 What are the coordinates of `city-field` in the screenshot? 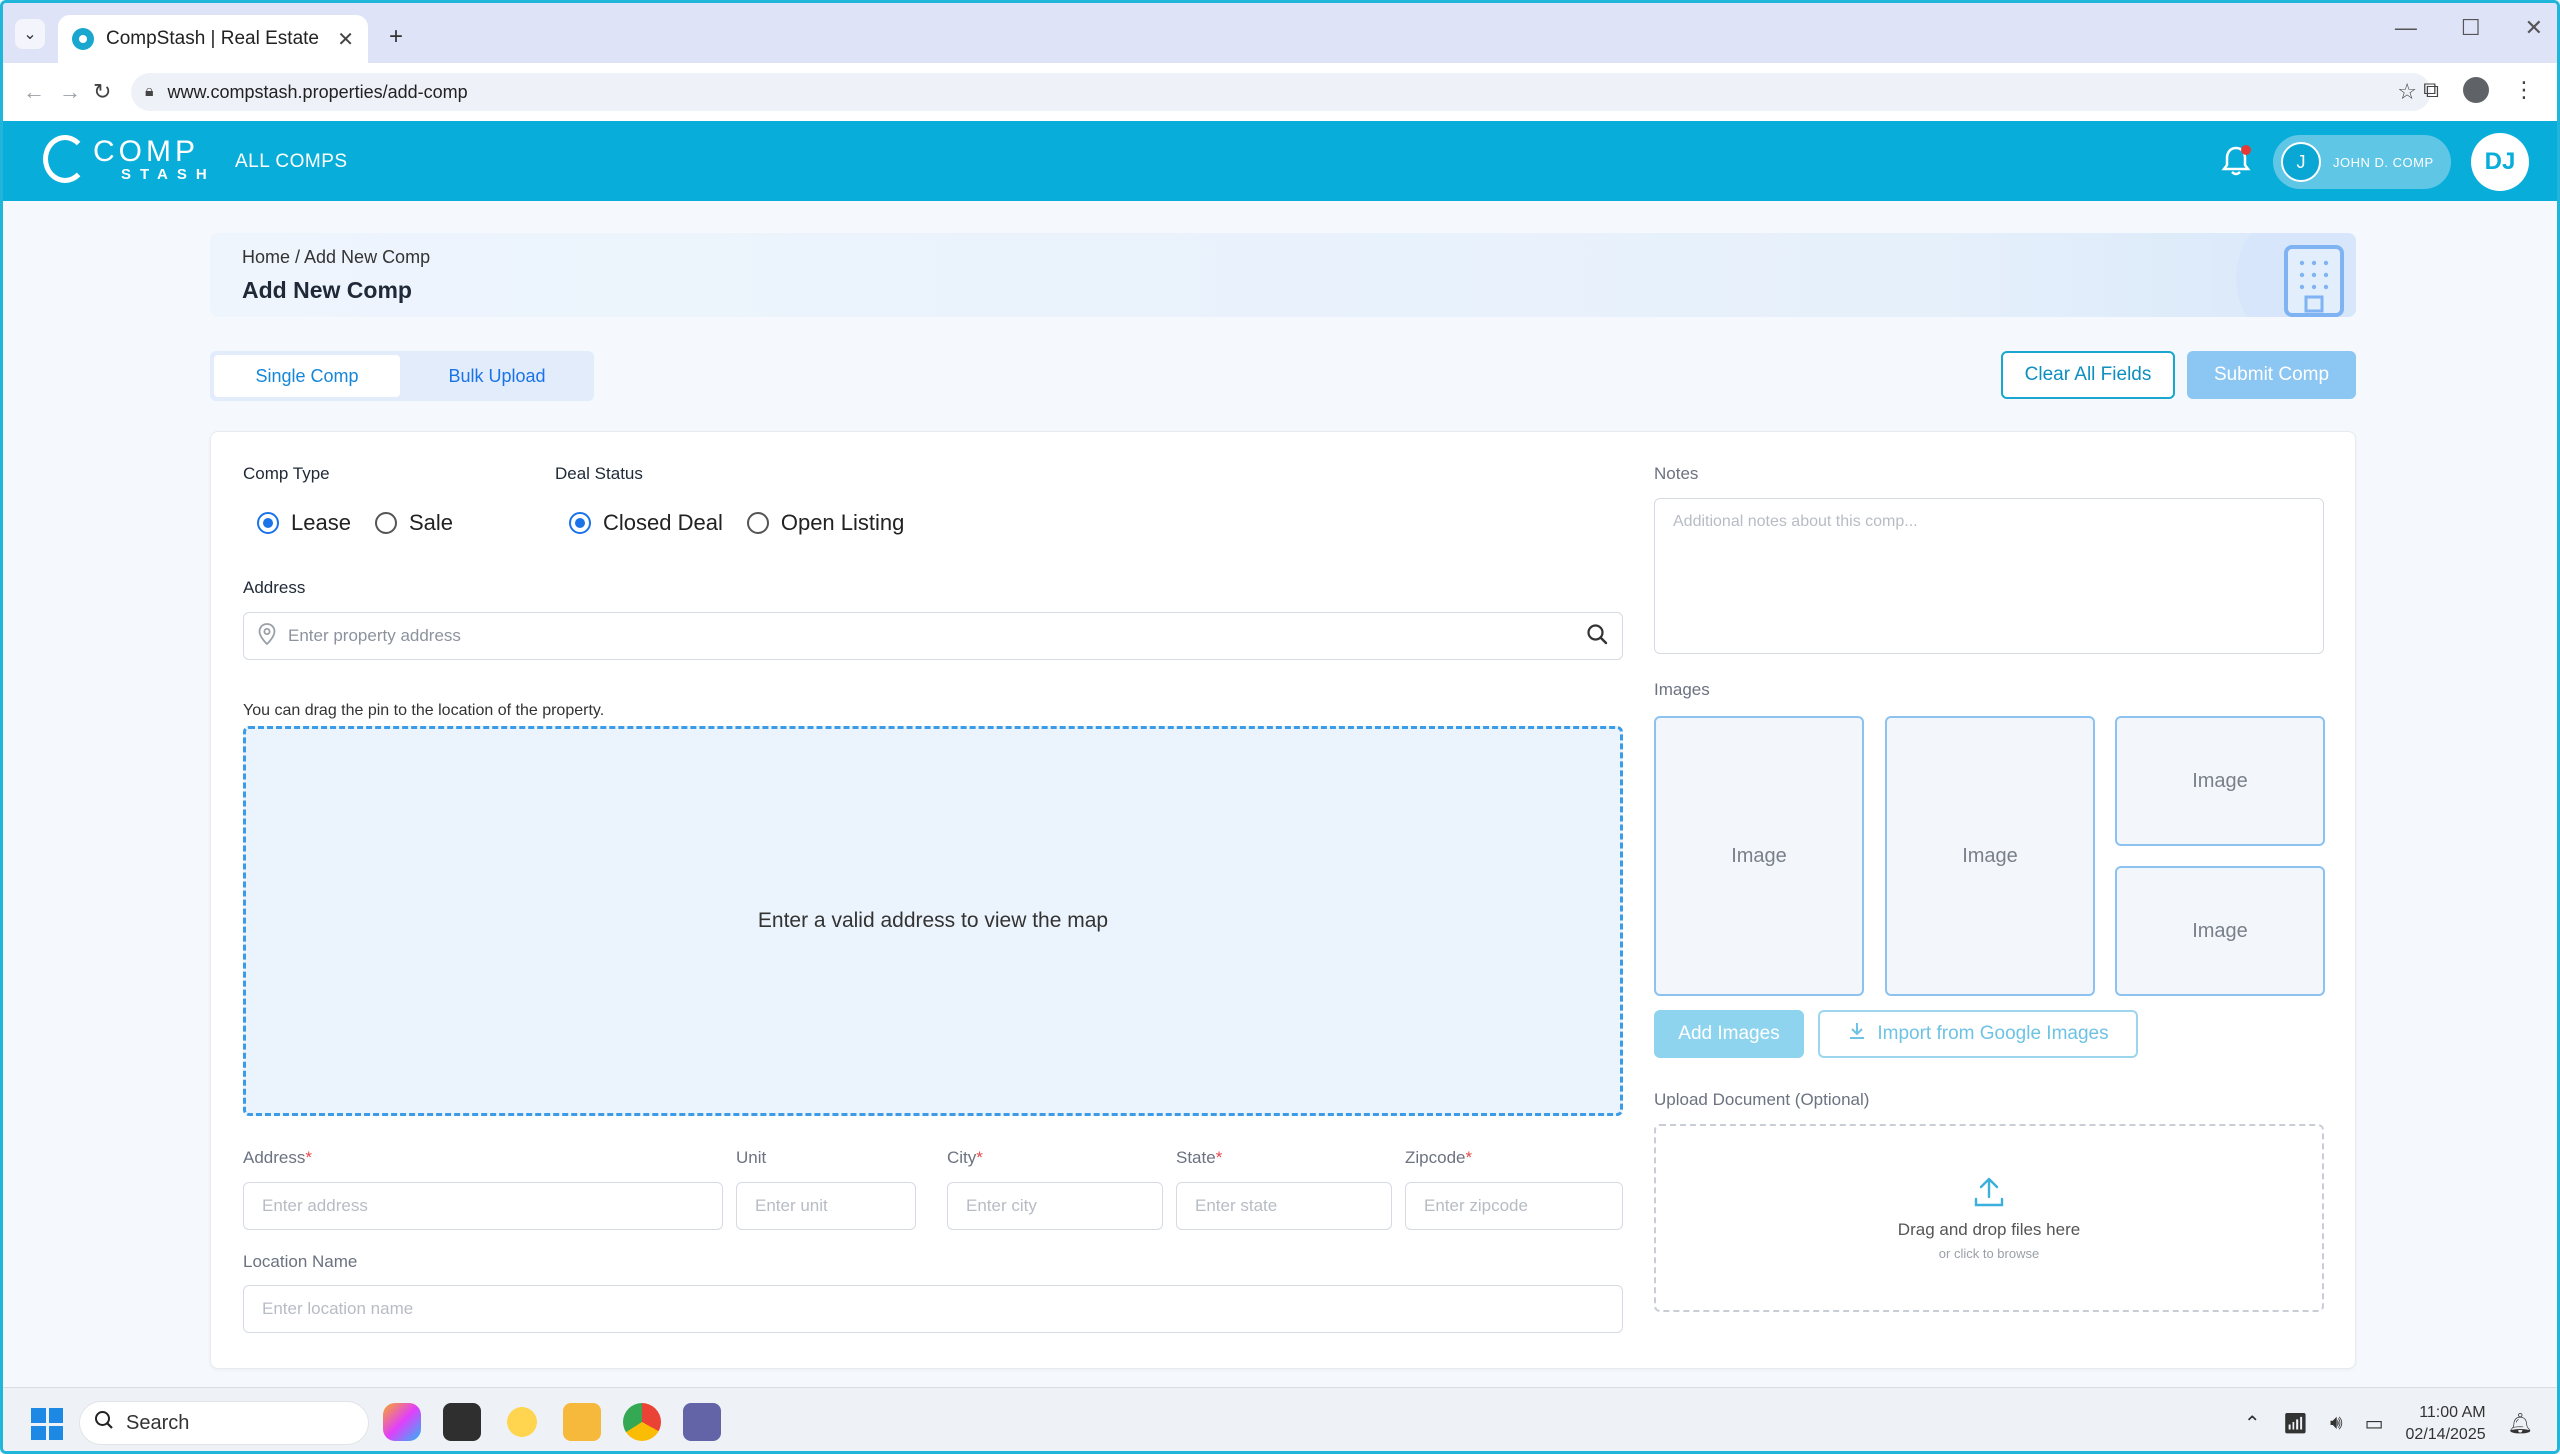 It's located at (1055, 1206).